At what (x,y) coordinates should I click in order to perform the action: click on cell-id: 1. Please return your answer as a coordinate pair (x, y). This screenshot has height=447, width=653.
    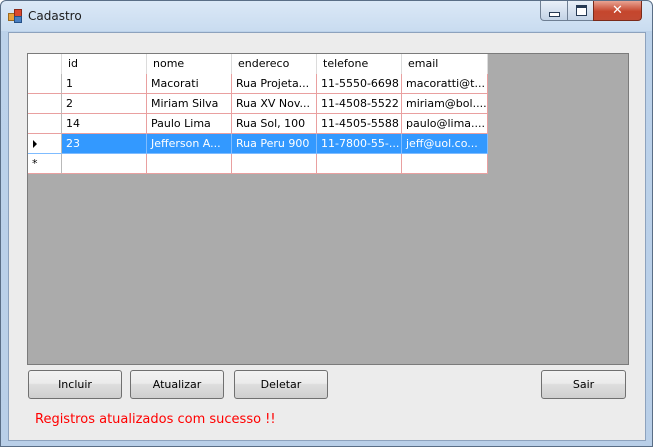
    Looking at the image, I should click on (104, 84).